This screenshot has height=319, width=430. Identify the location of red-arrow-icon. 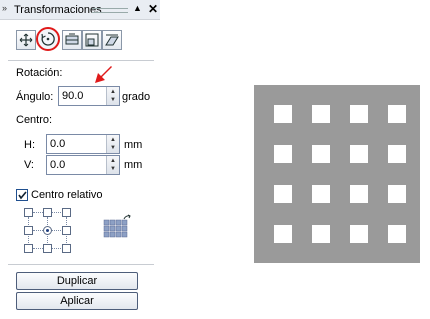
(103, 74).